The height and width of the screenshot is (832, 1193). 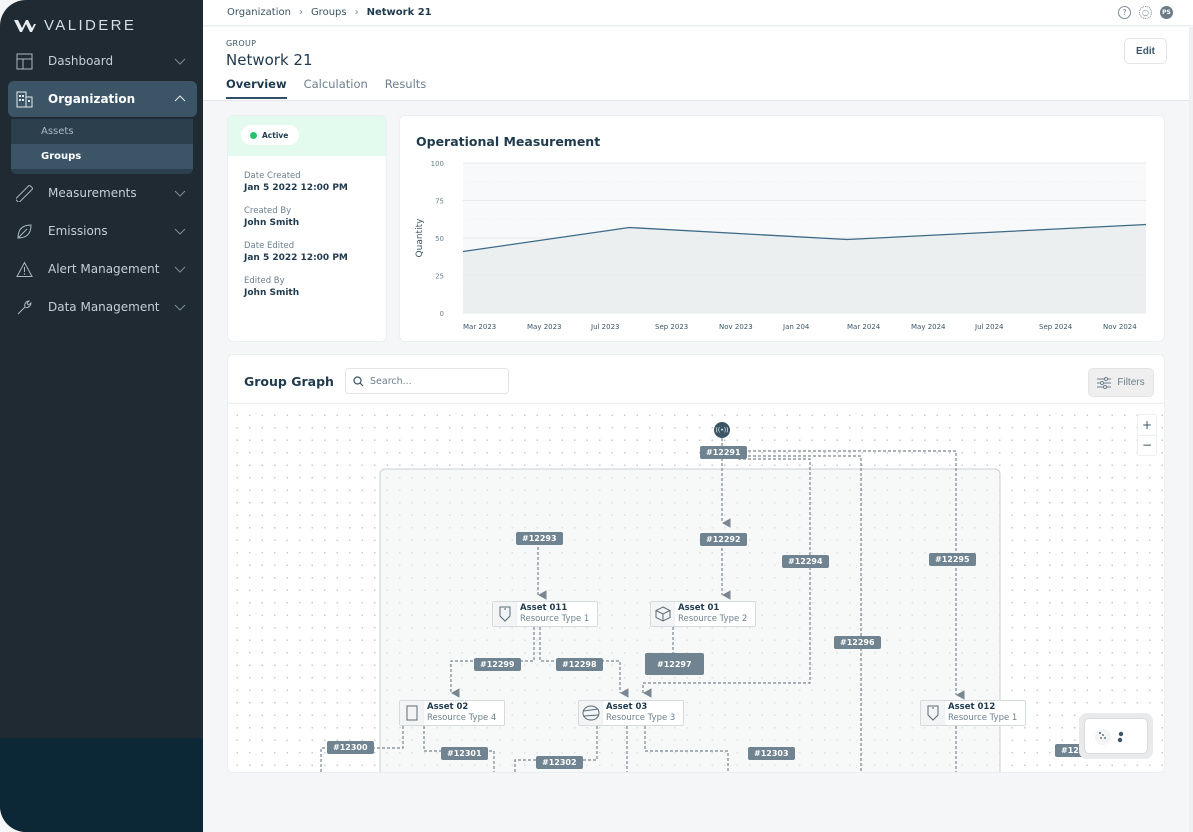 What do you see at coordinates (1131, 382) in the screenshot?
I see `filters-label: Filters` at bounding box center [1131, 382].